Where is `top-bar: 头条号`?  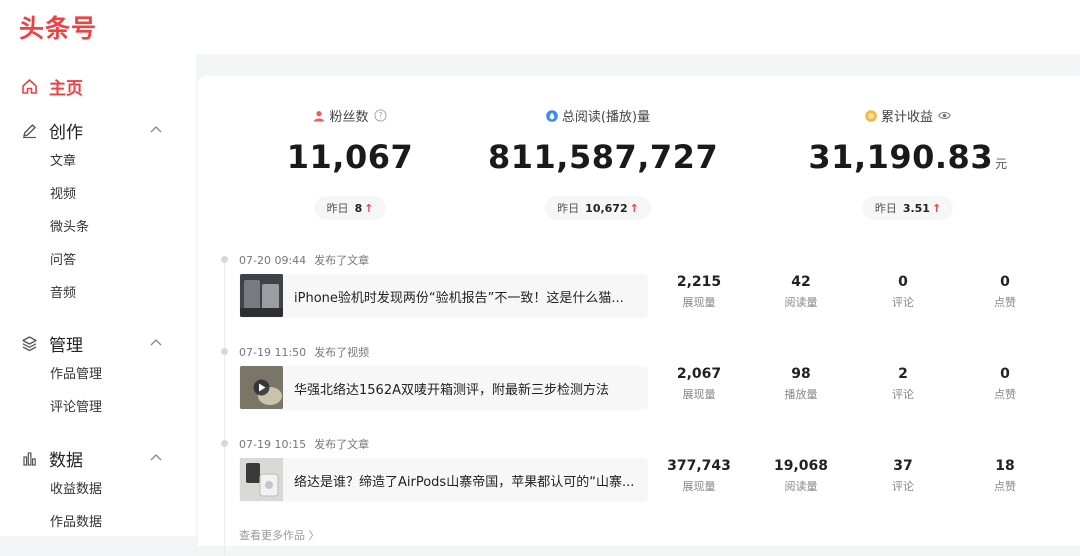 top-bar: 头条号 is located at coordinates (540, 27).